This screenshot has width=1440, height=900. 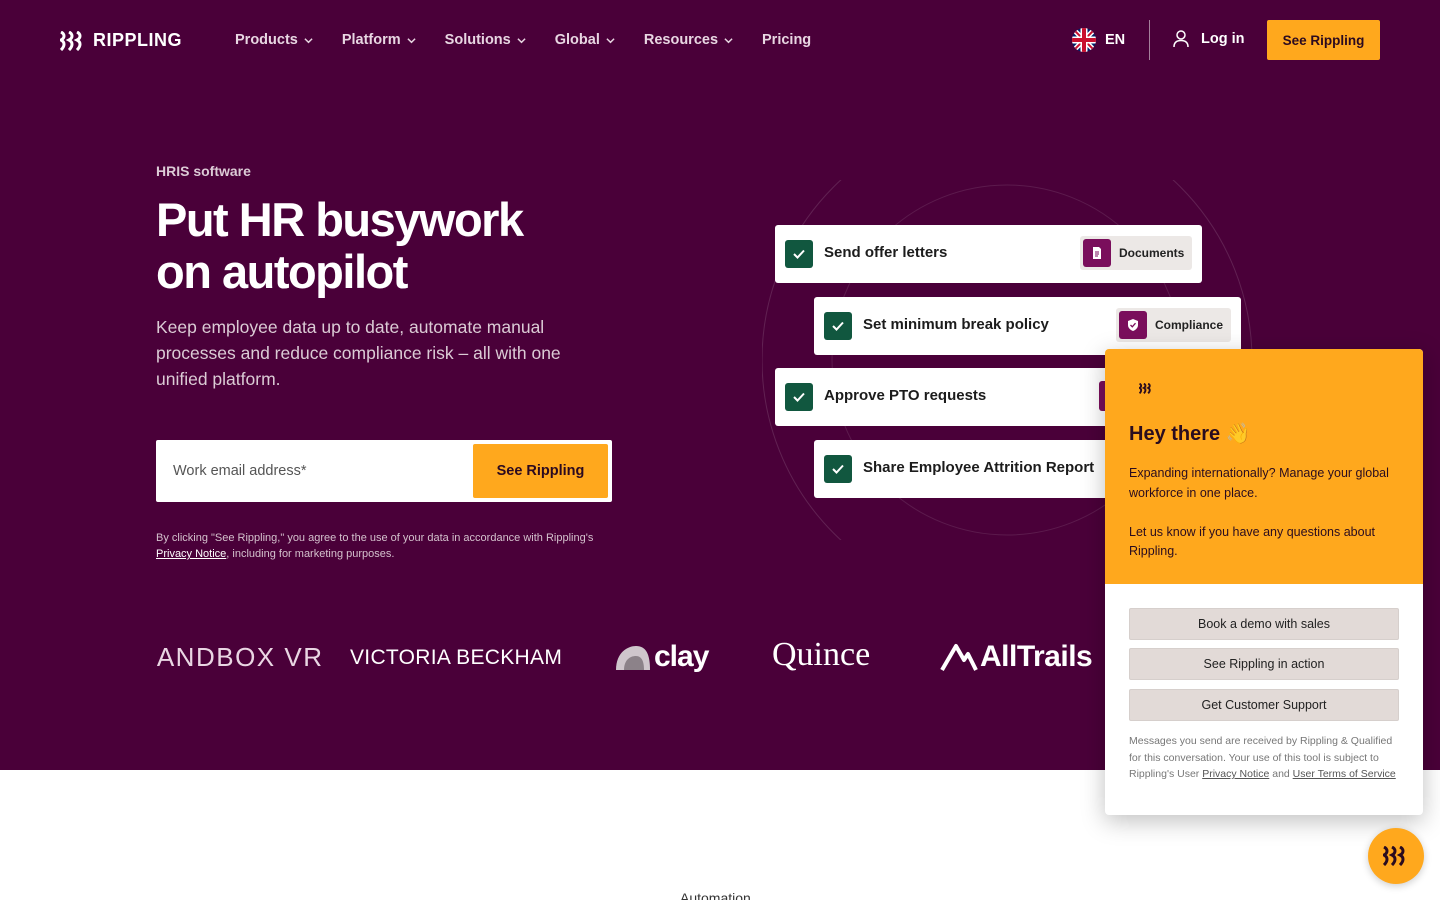 I want to click on language-label: EN, so click(x=1115, y=40).